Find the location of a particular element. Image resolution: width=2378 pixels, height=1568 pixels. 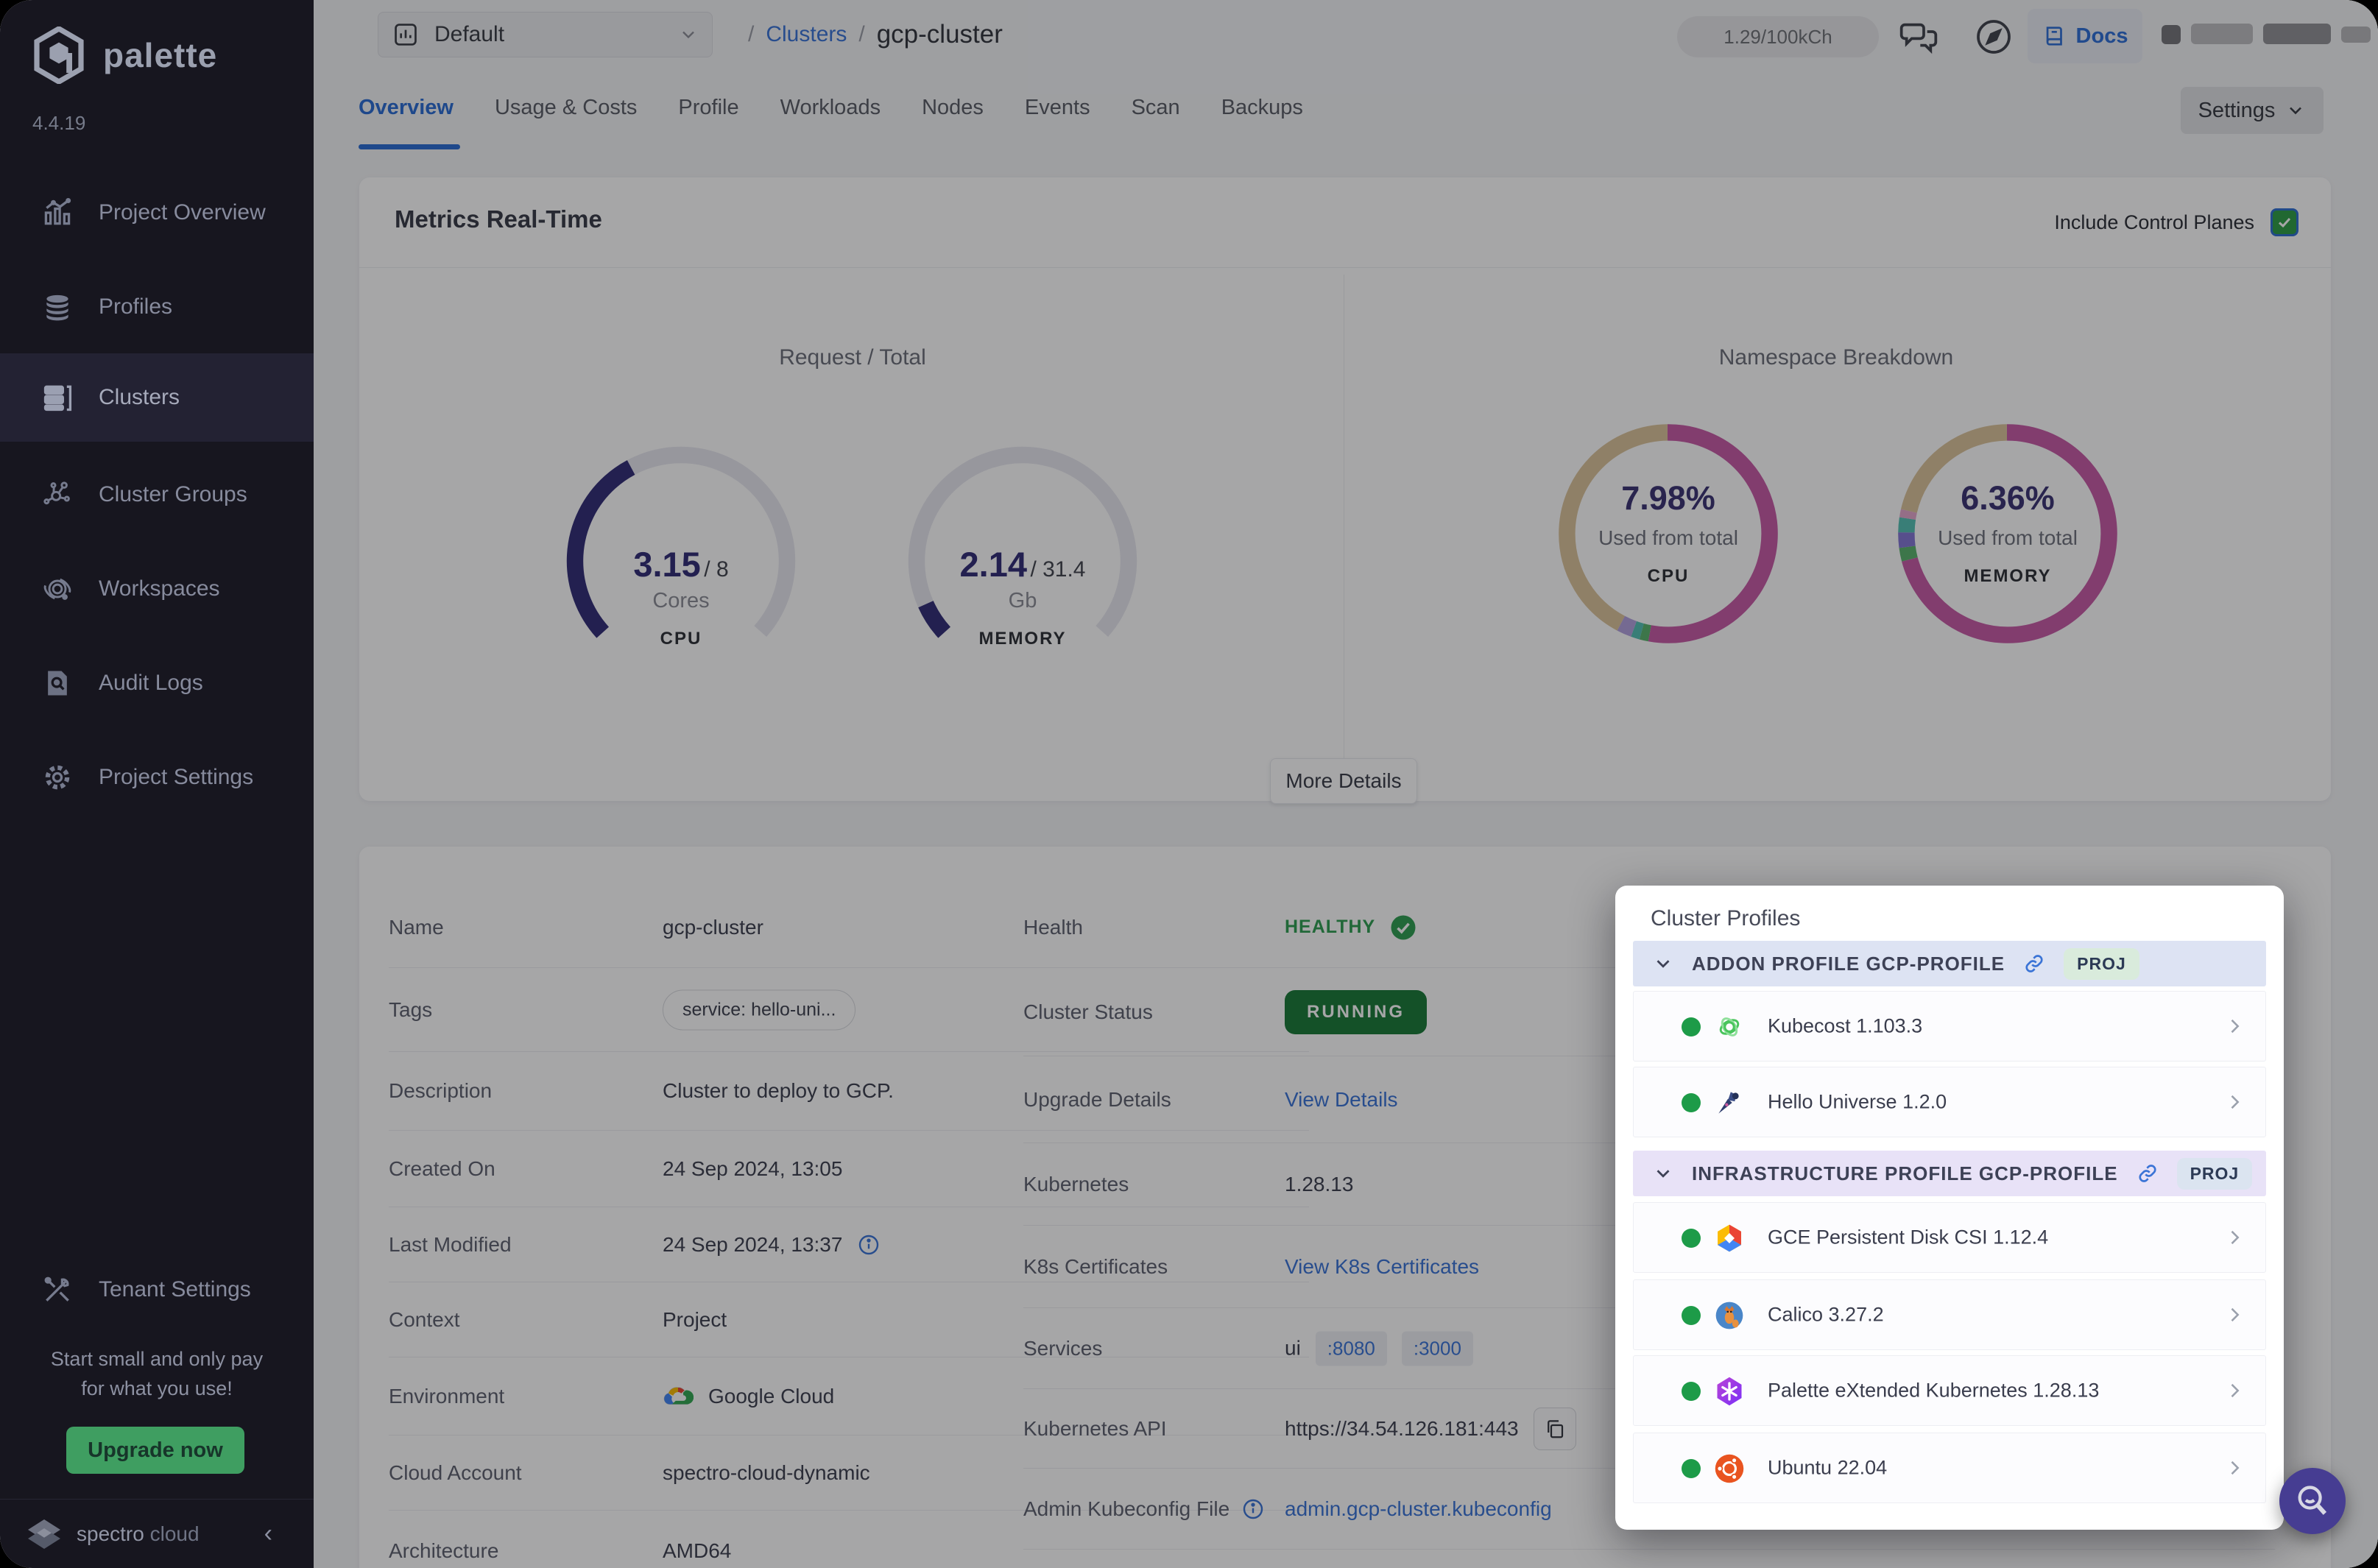

upgrade-now-button: Upgrade now is located at coordinates (155, 1450).